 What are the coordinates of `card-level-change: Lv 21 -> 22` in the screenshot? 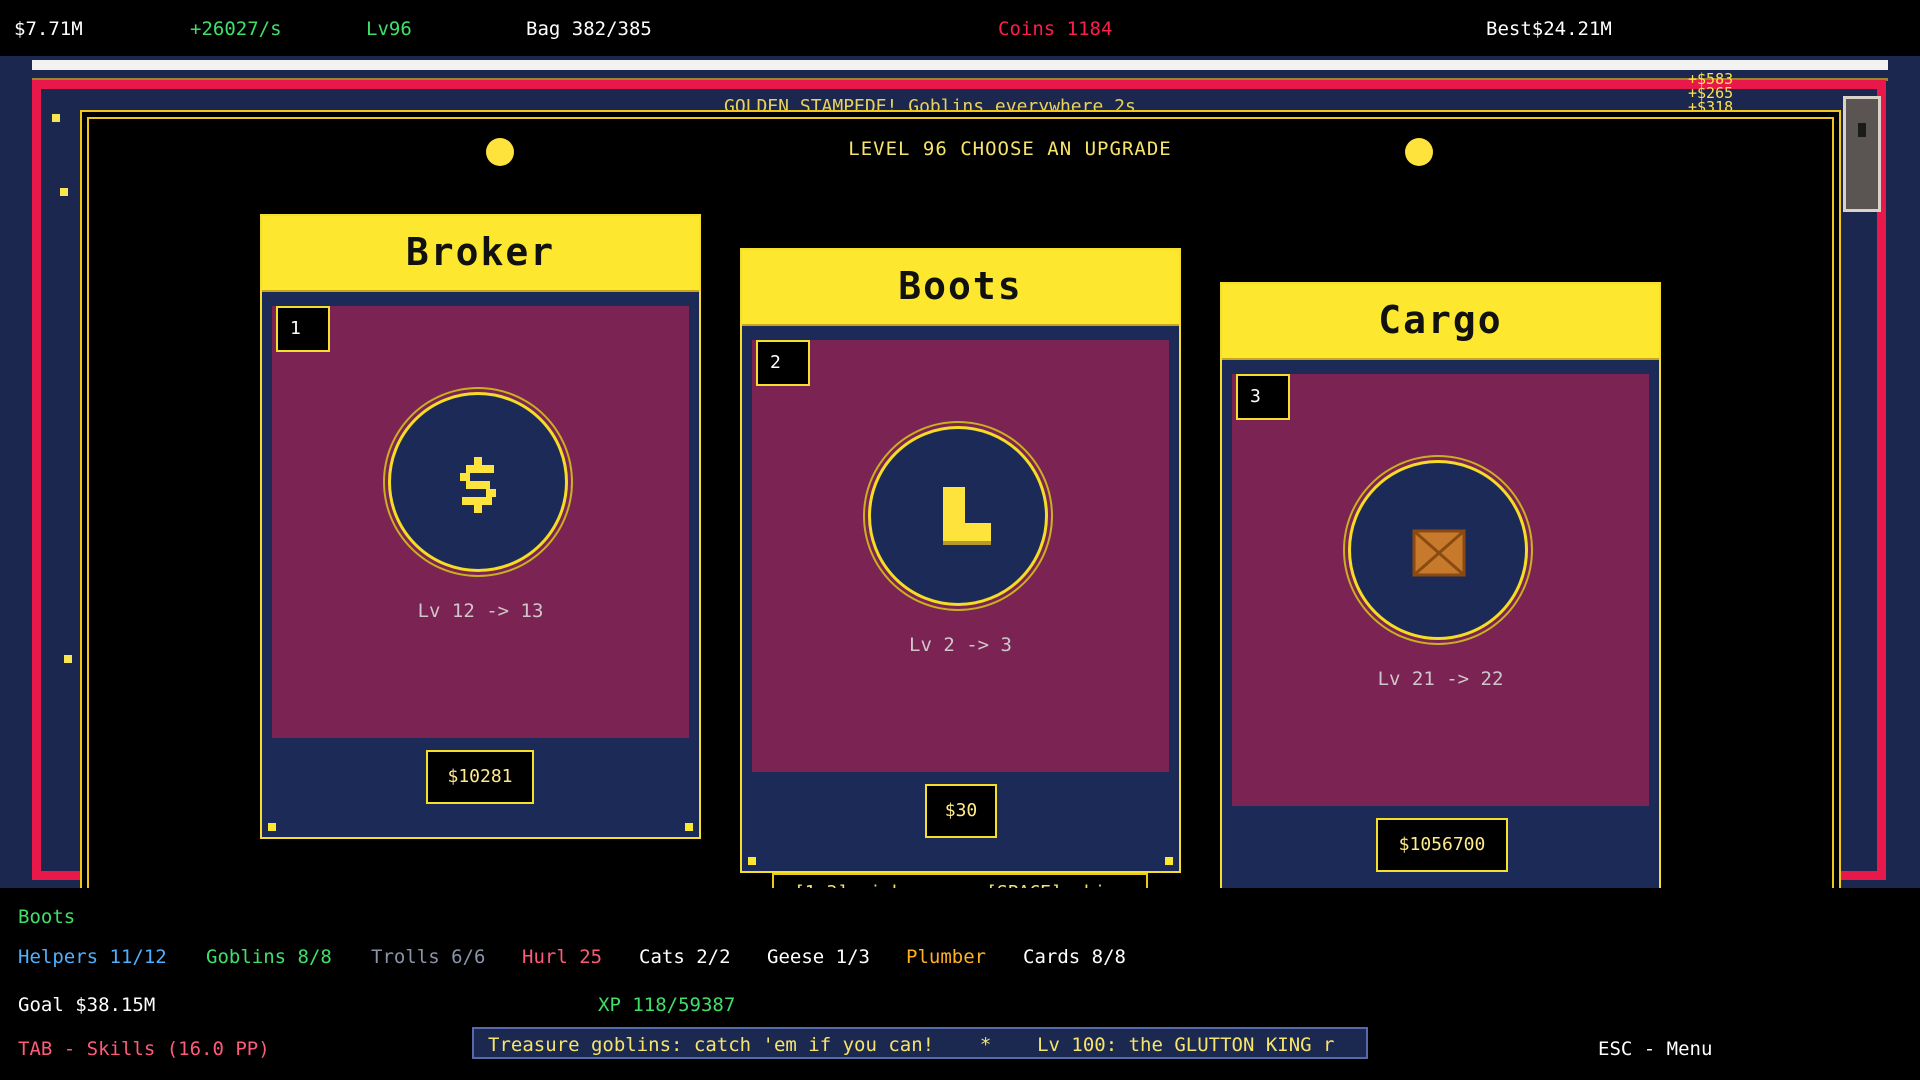 It's located at (1440, 679).